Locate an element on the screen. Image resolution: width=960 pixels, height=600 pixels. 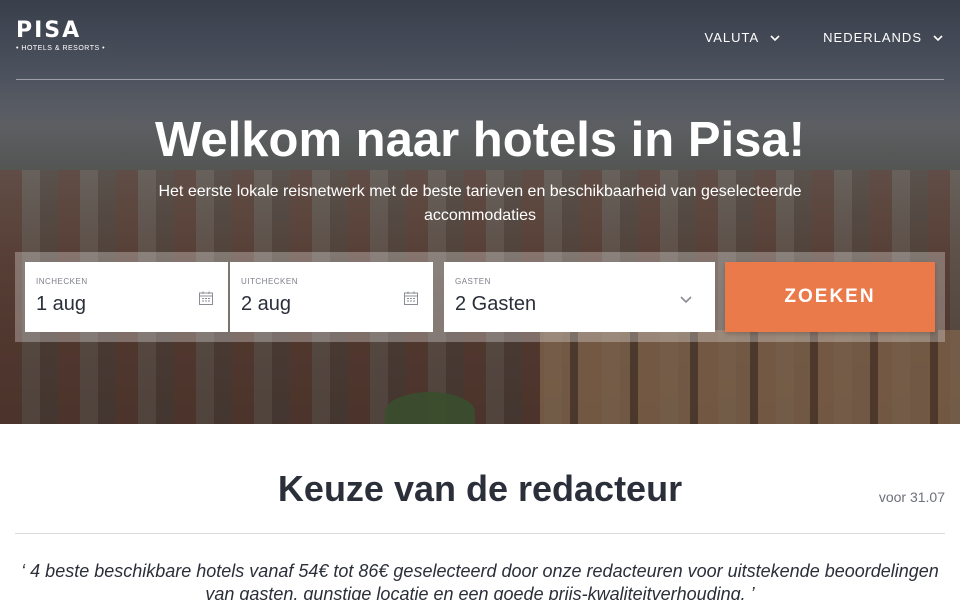
checkout-field: UITCHECKEN 2 aug is located at coordinates (331, 297).